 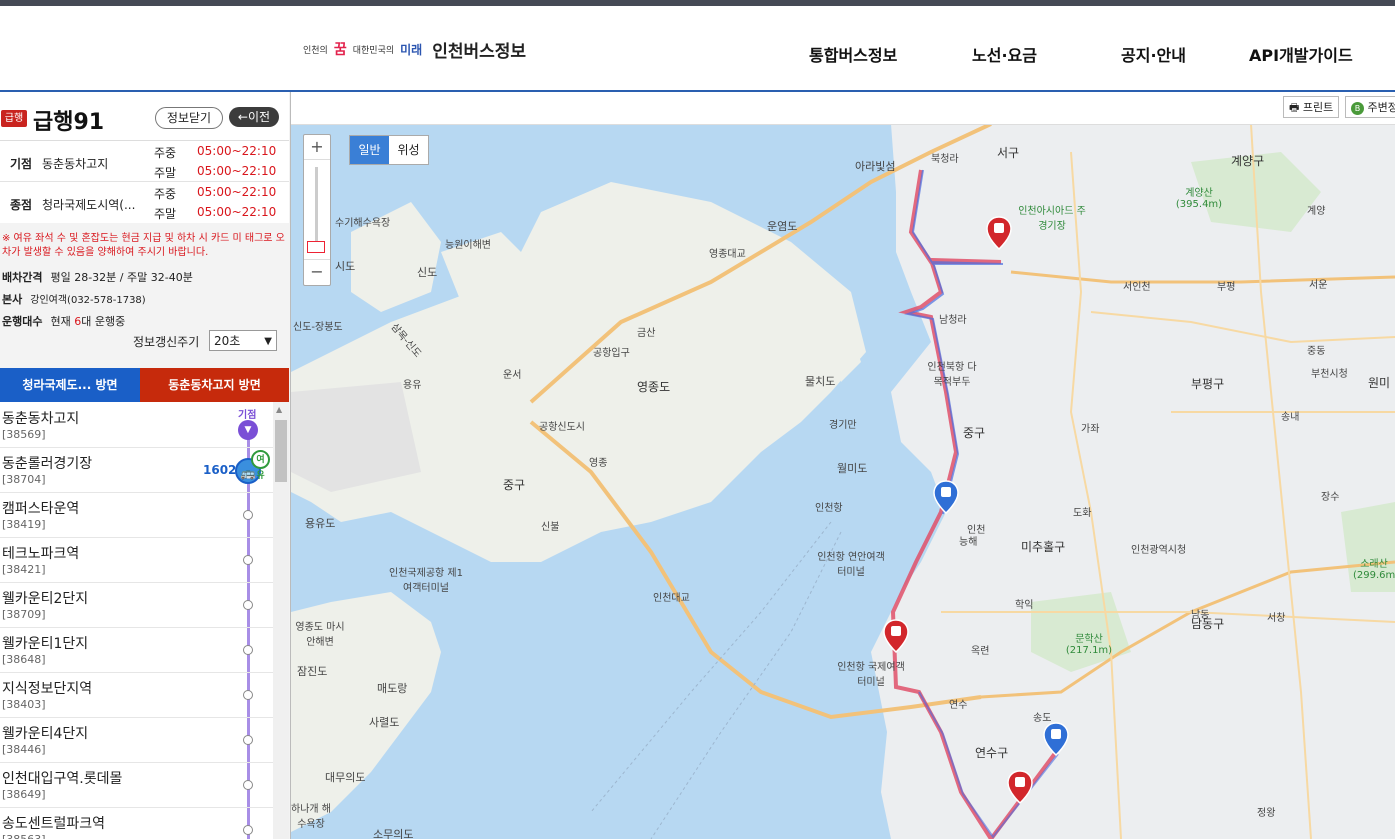 I want to click on zoom-in-button: +, so click(x=317, y=147).